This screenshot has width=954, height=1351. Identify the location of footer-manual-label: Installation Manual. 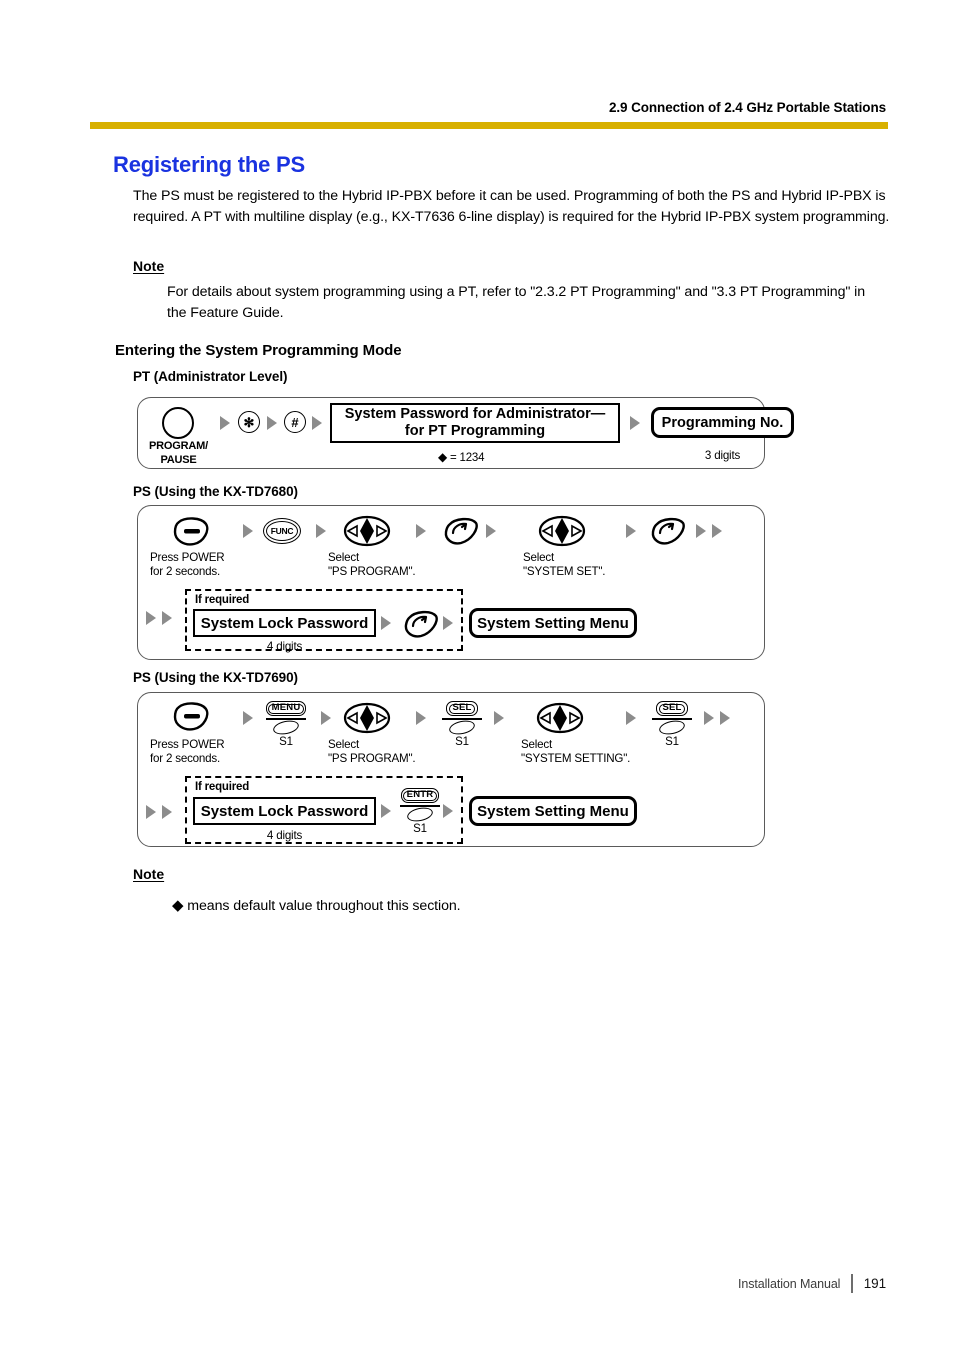
(789, 1283).